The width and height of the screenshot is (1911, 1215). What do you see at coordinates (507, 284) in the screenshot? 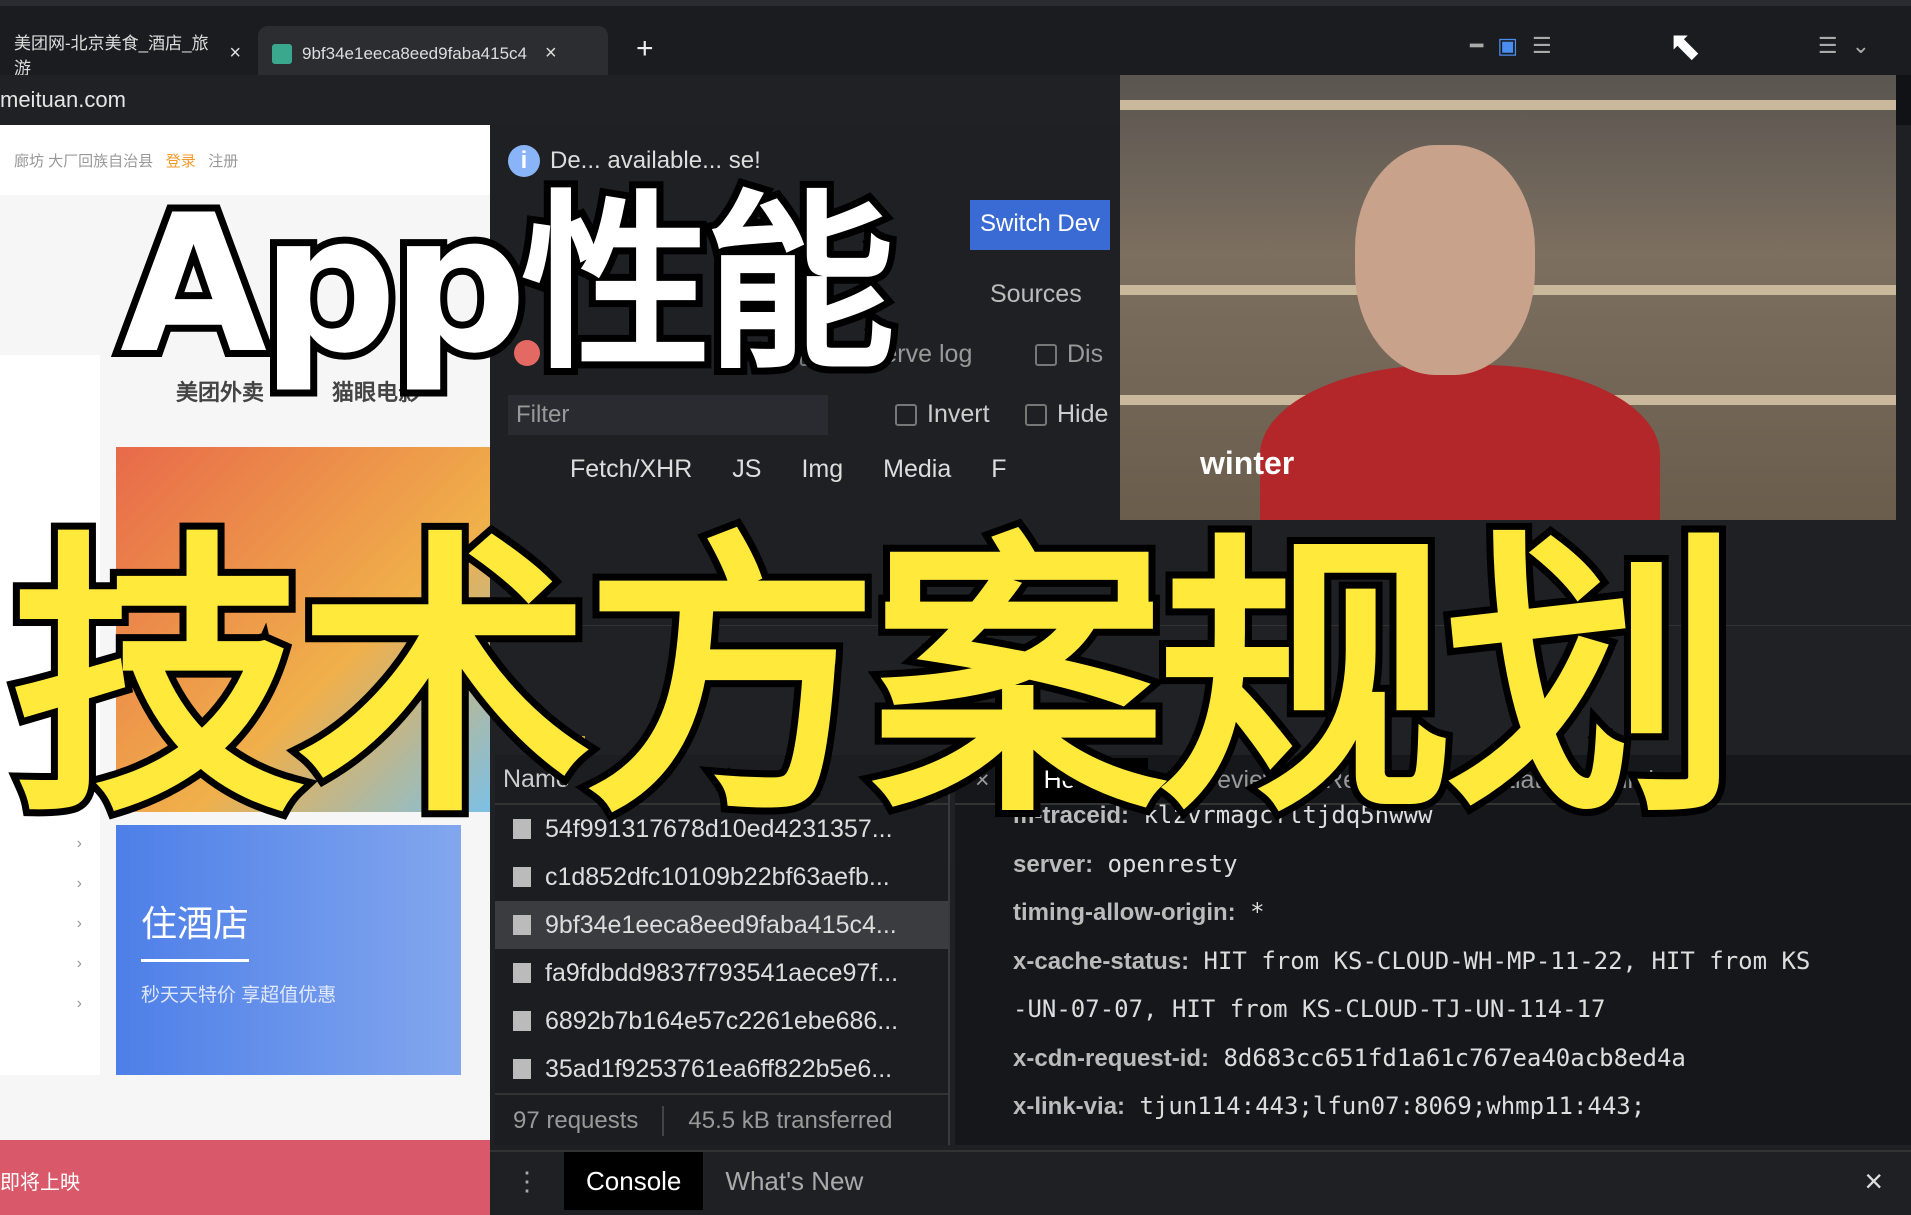
I see `overlay-title-line1: App性能` at bounding box center [507, 284].